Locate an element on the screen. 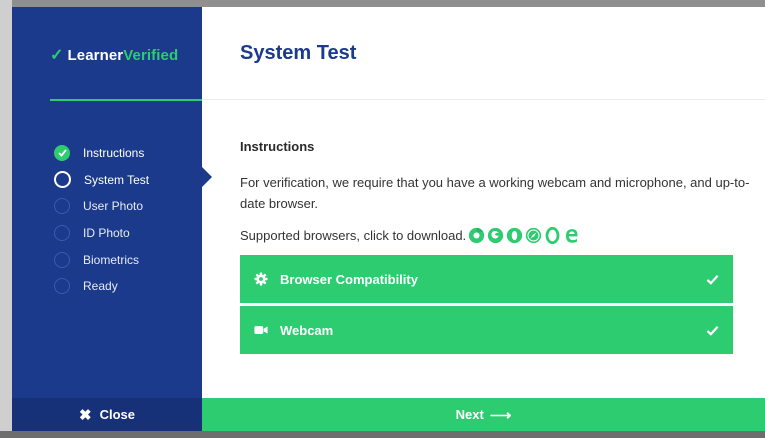 This screenshot has height=438, width=765. close-label: Close is located at coordinates (117, 414).